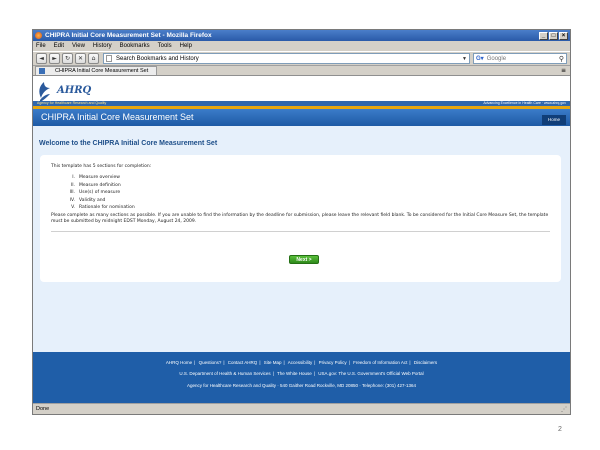 The width and height of the screenshot is (600, 450). What do you see at coordinates (523, 59) in the screenshot?
I see `search-input: Google` at bounding box center [523, 59].